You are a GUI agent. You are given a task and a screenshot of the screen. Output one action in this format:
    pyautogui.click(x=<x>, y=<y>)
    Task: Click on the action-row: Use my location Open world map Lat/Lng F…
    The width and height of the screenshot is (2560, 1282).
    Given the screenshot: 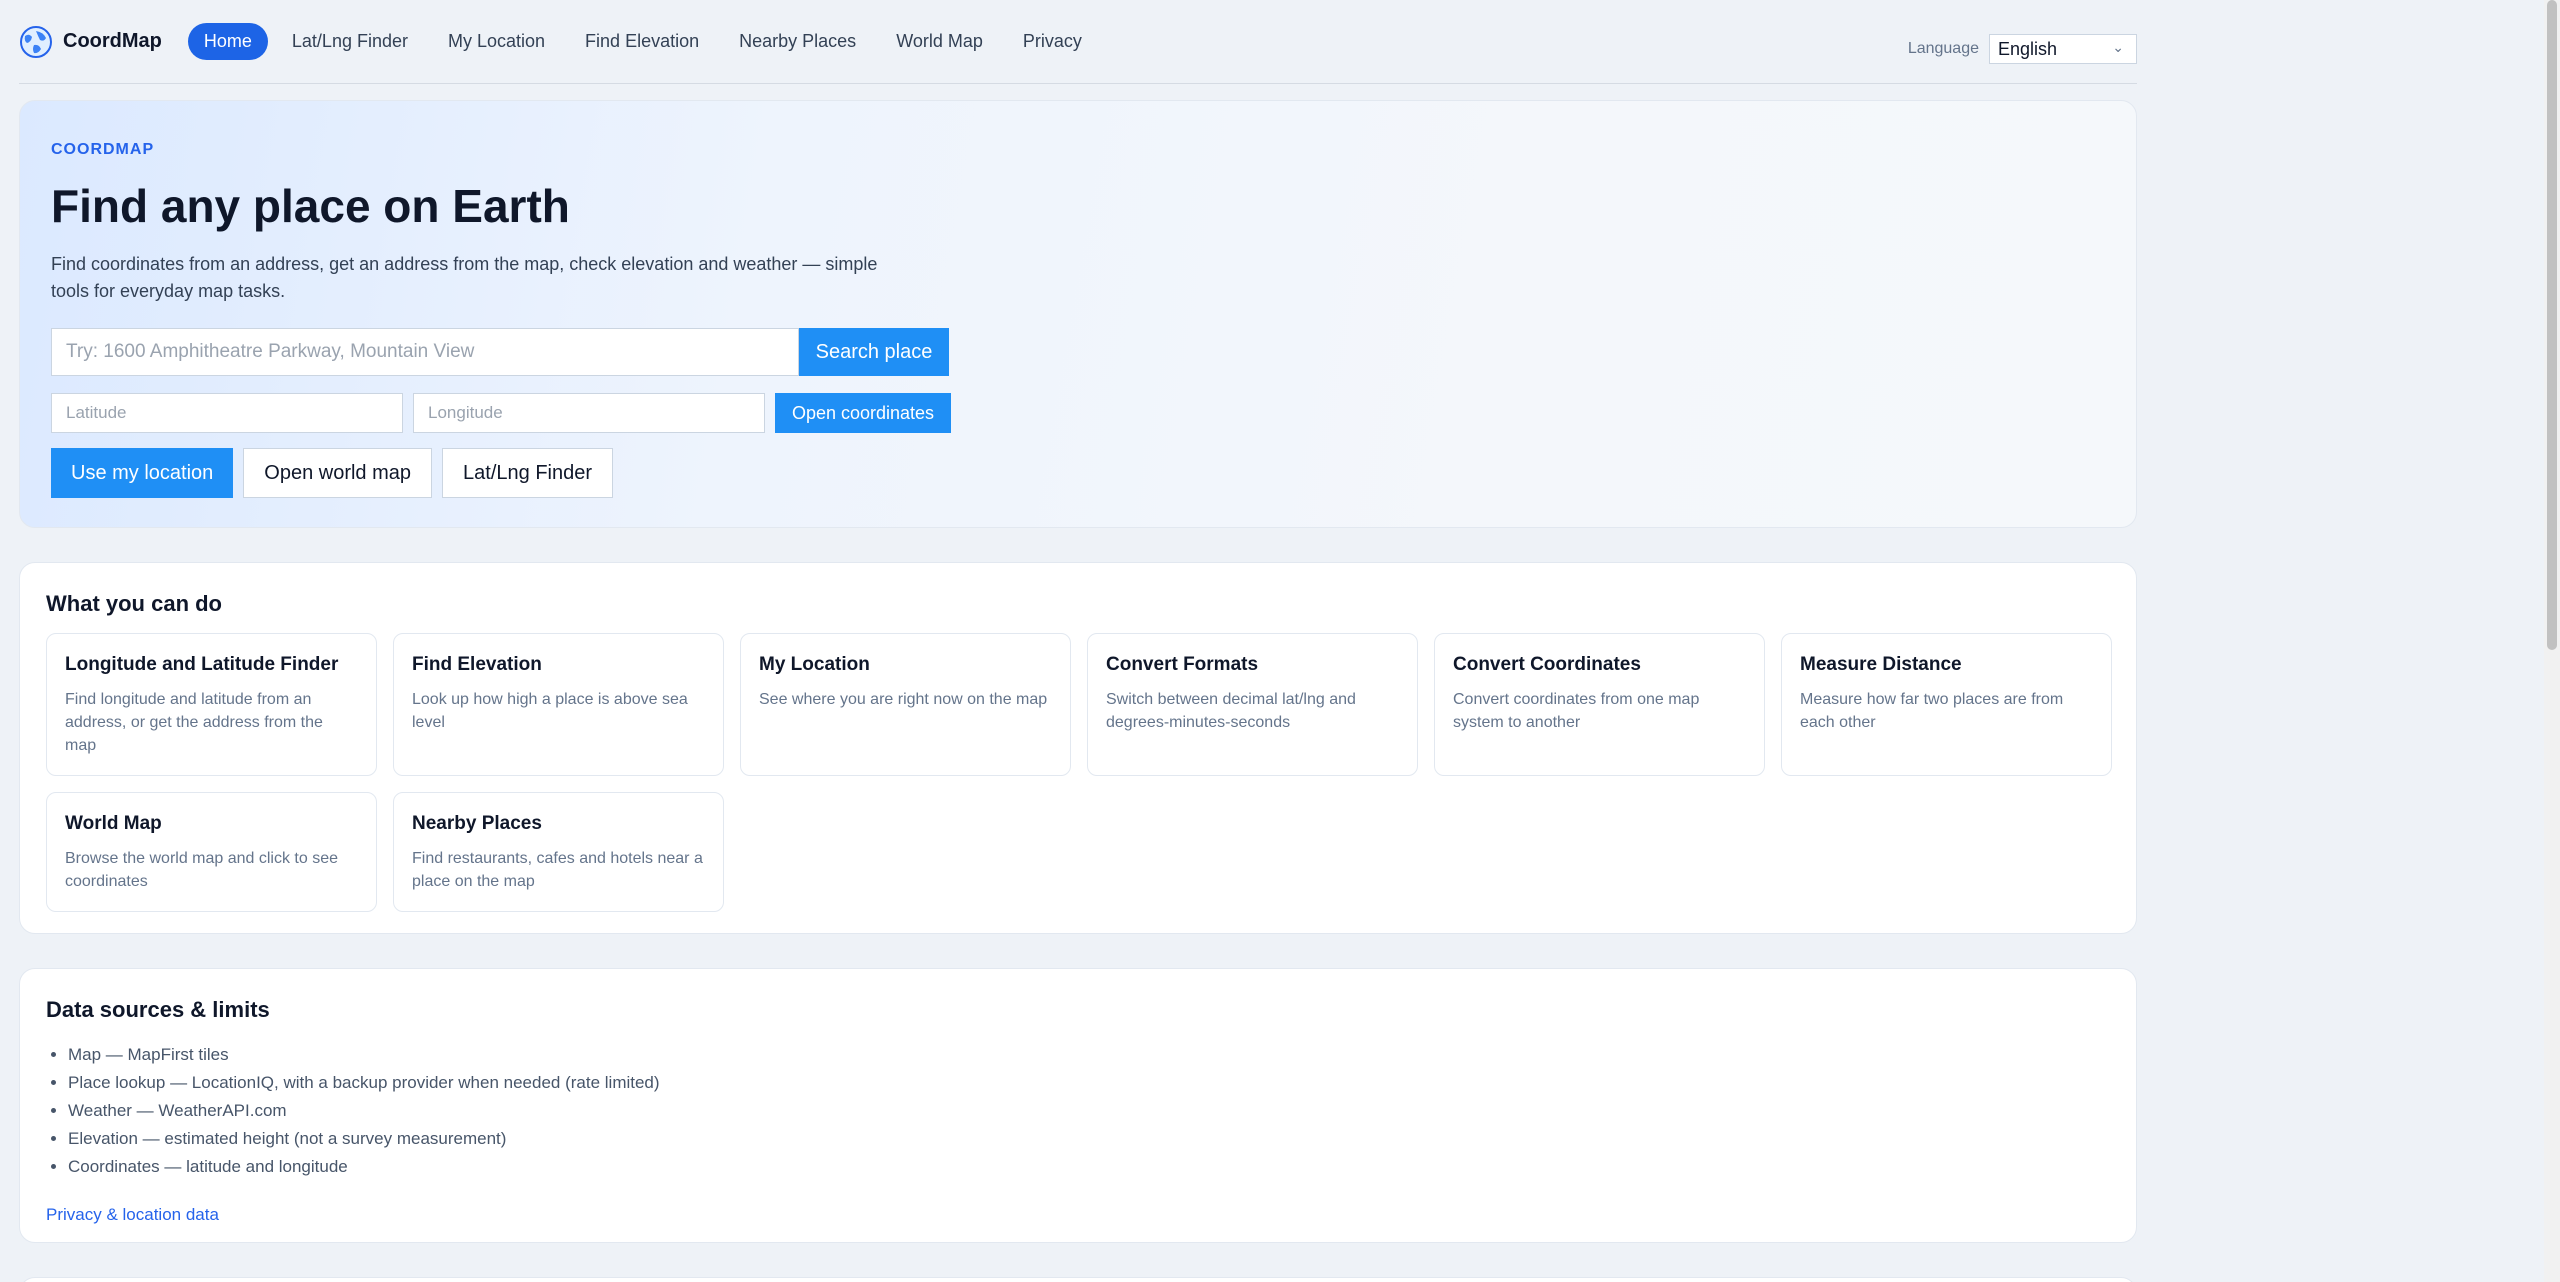 What is the action you would take?
    pyautogui.click(x=332, y=473)
    